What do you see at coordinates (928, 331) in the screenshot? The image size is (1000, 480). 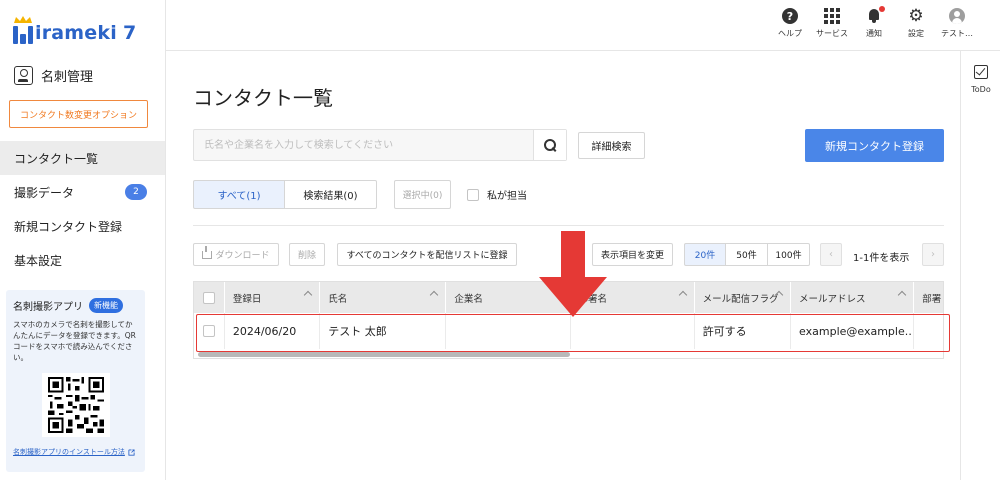 I see `cell-department2` at bounding box center [928, 331].